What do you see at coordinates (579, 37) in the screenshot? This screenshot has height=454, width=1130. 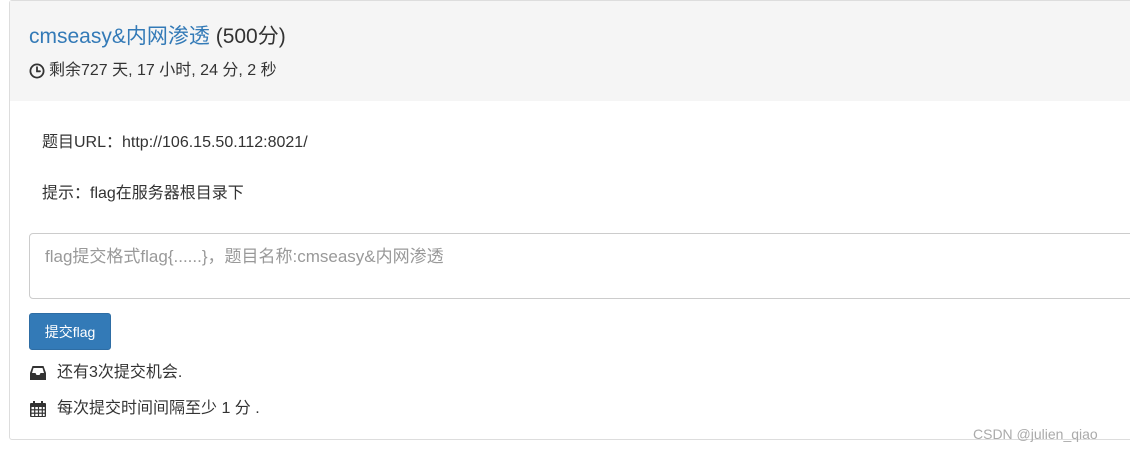 I see `challenge-title-row: cmseasy&内网渗透 (500分)` at bounding box center [579, 37].